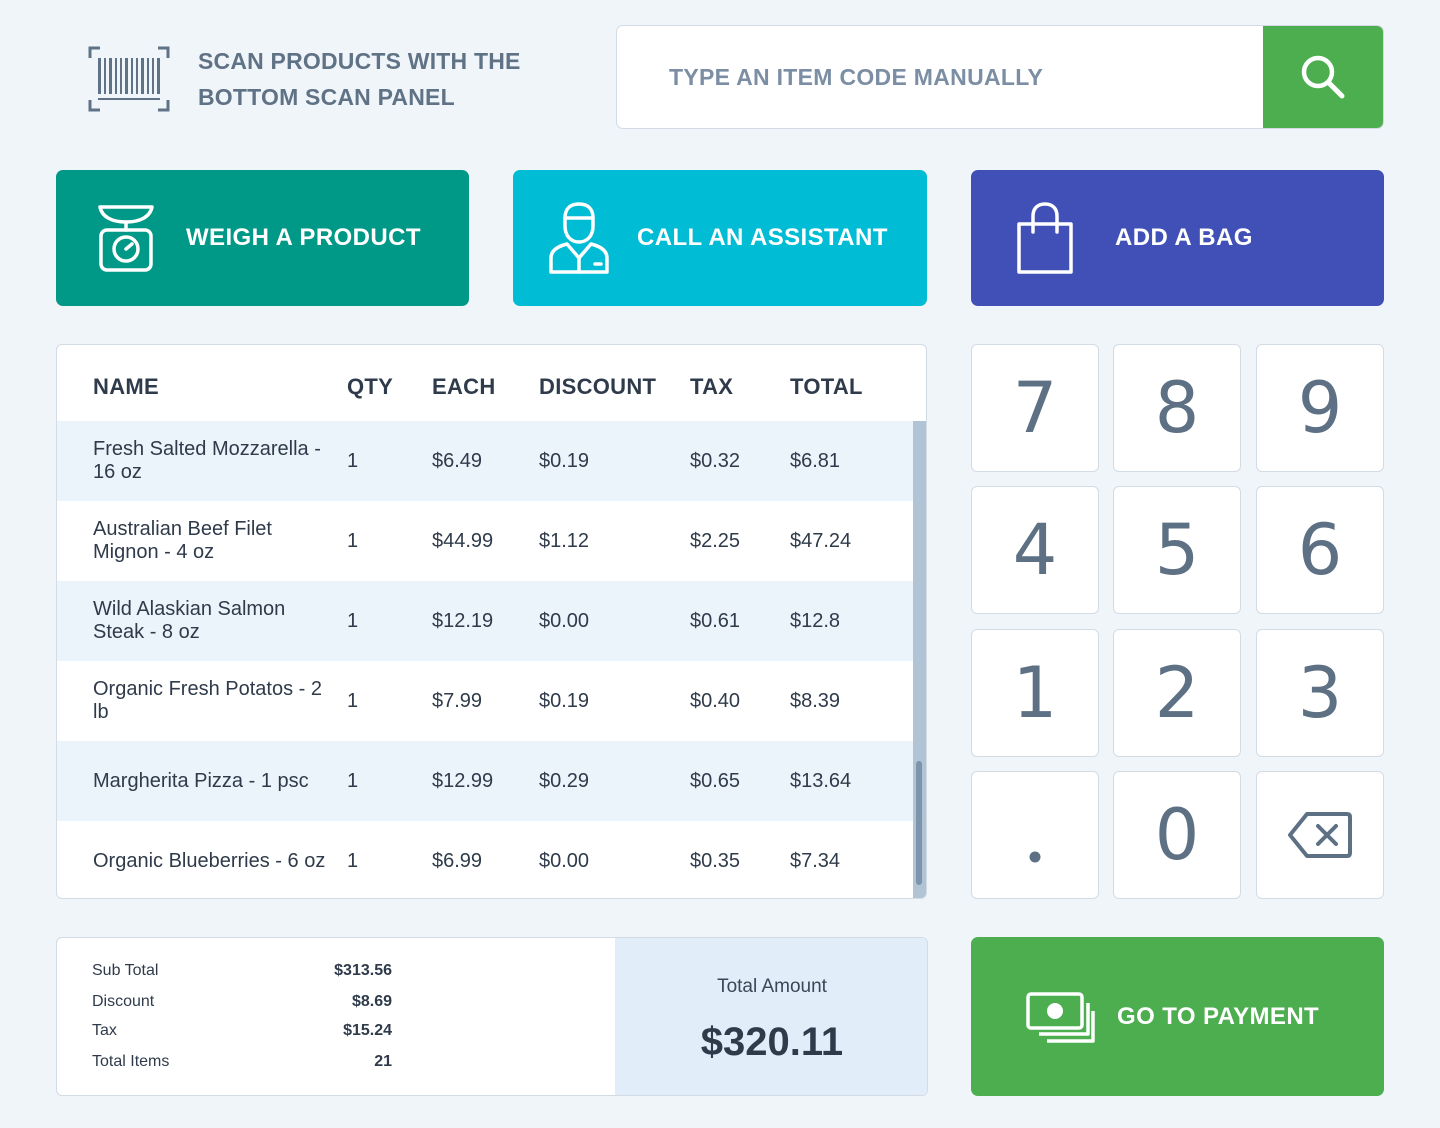 Image resolution: width=1440 pixels, height=1128 pixels. I want to click on call-assistant-button: CALL AN ASSISTANT, so click(720, 238).